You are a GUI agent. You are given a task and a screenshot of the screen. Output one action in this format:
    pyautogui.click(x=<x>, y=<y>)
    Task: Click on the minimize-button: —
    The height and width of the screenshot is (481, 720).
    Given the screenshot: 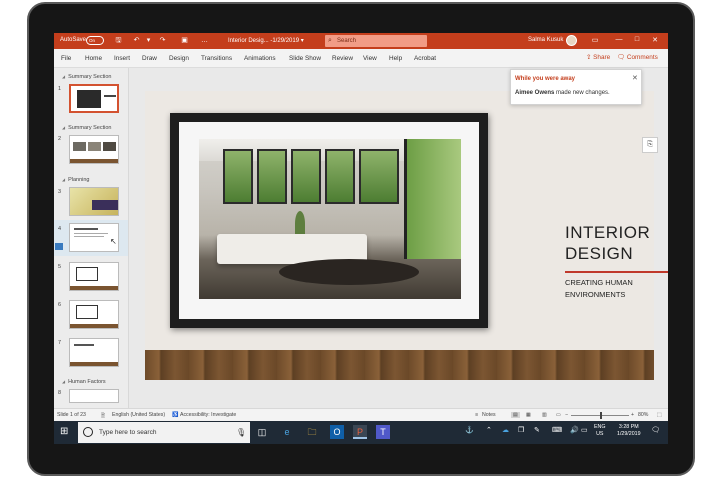 What is the action you would take?
    pyautogui.click(x=619, y=39)
    